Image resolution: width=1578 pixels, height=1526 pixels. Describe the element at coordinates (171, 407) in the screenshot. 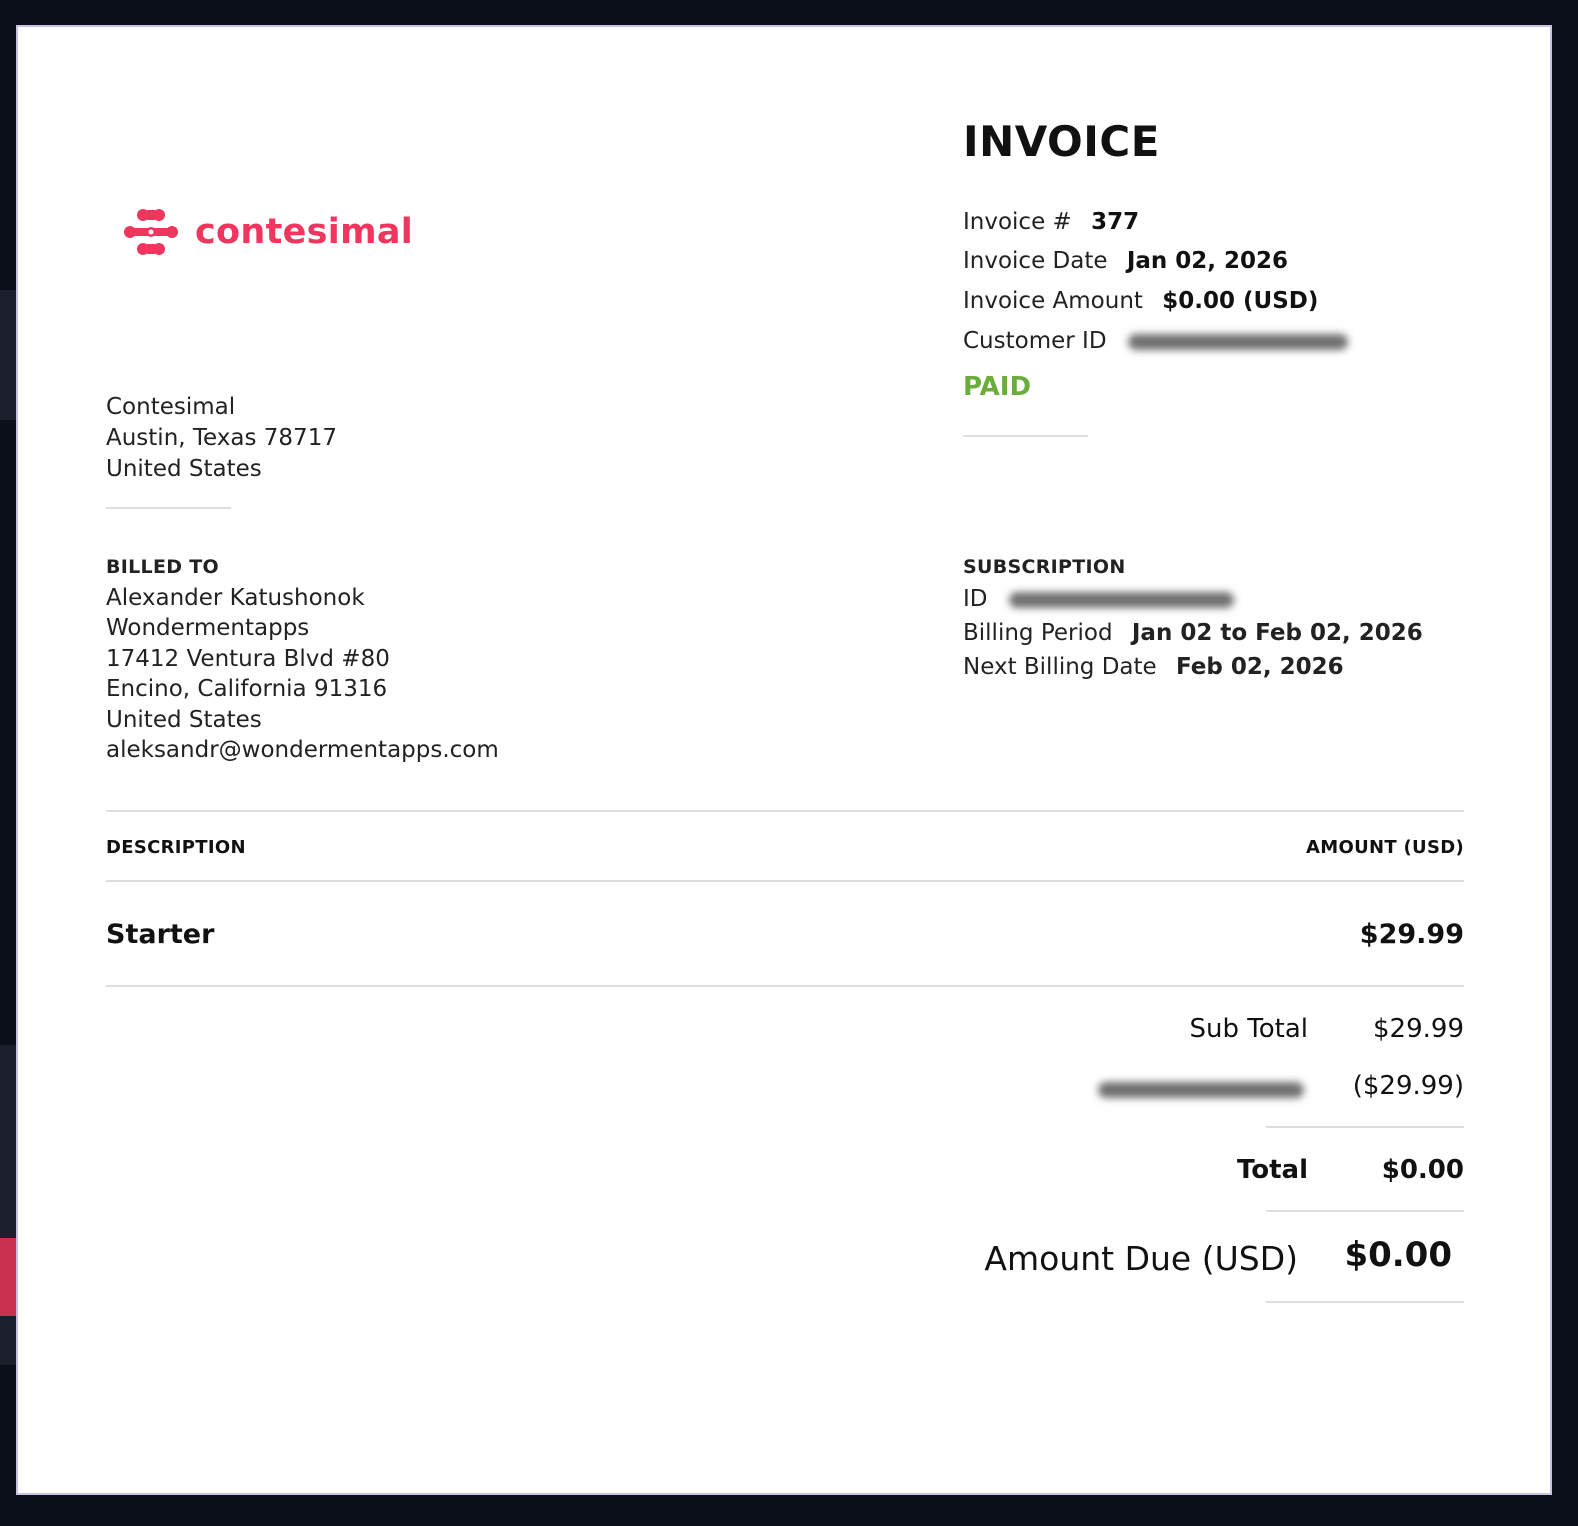

I see `seller-name: Contesimal` at that location.